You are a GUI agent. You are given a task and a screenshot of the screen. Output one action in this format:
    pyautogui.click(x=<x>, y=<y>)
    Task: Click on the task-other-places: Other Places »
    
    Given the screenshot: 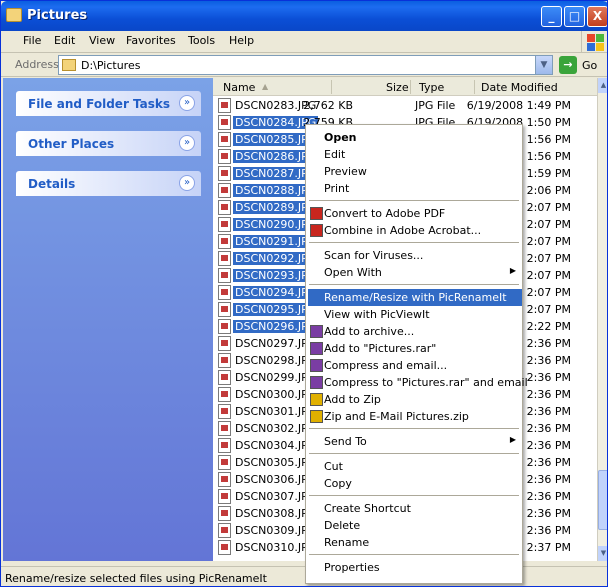 What is the action you would take?
    pyautogui.click(x=108, y=143)
    